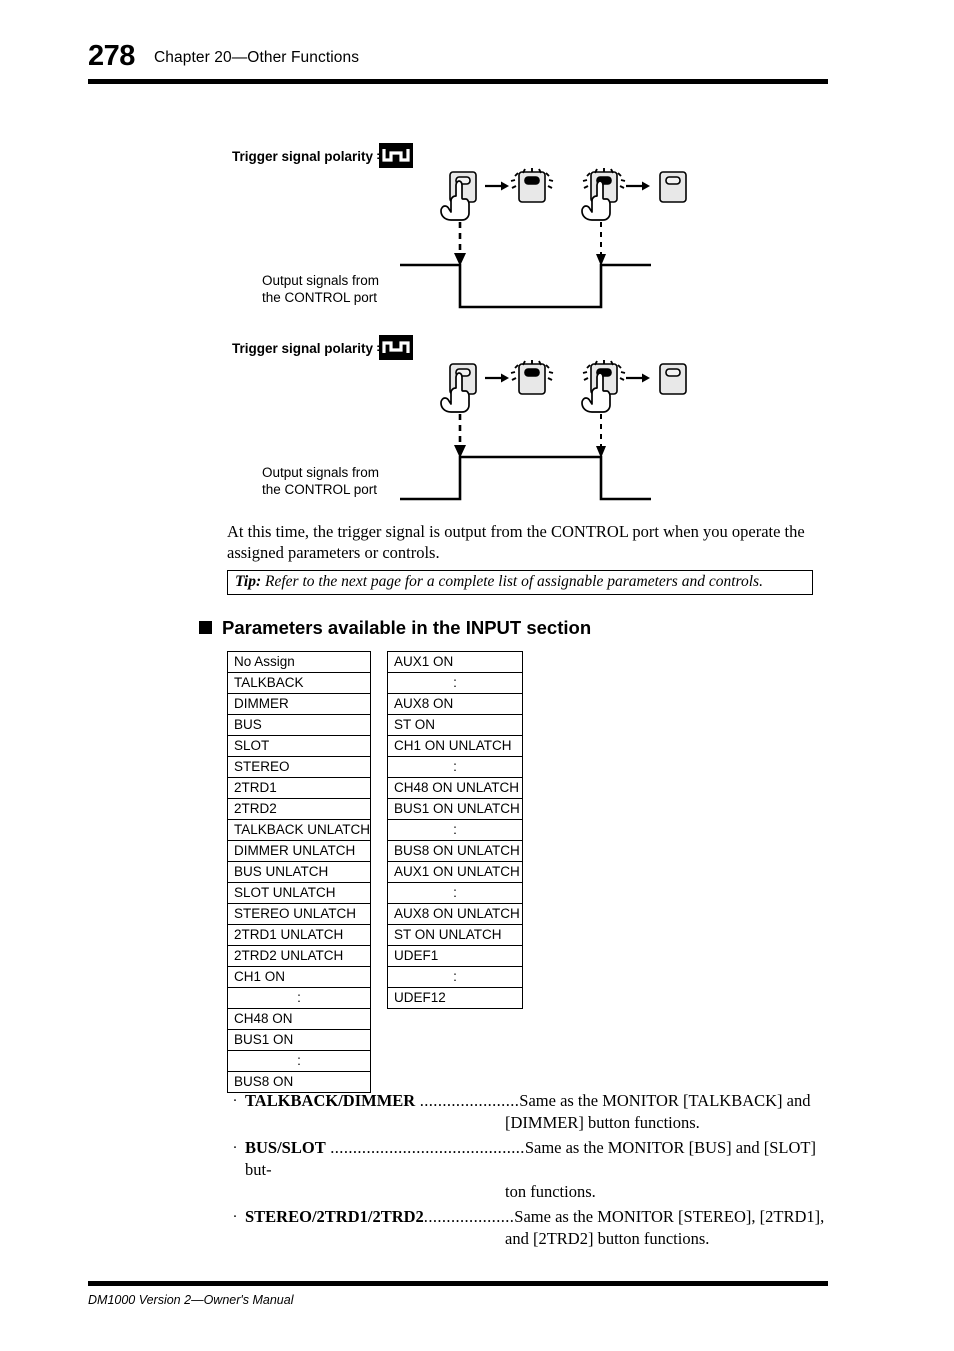 This screenshot has width=954, height=1351. I want to click on table-cell: SLOT, so click(299, 746).